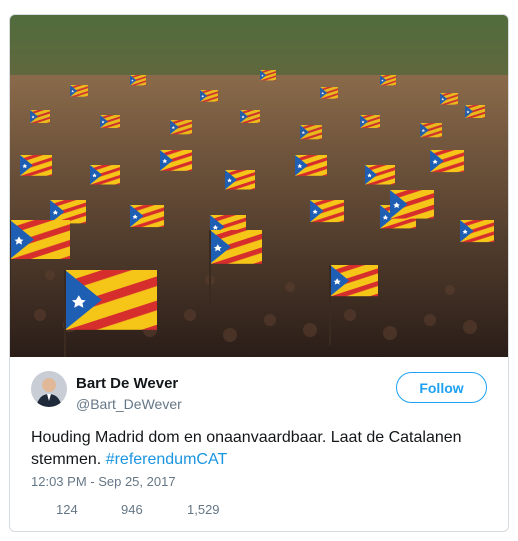 The width and height of the screenshot is (518, 541). Describe the element at coordinates (129, 404) in the screenshot. I see `author-handle: @Bart_DeWever` at that location.